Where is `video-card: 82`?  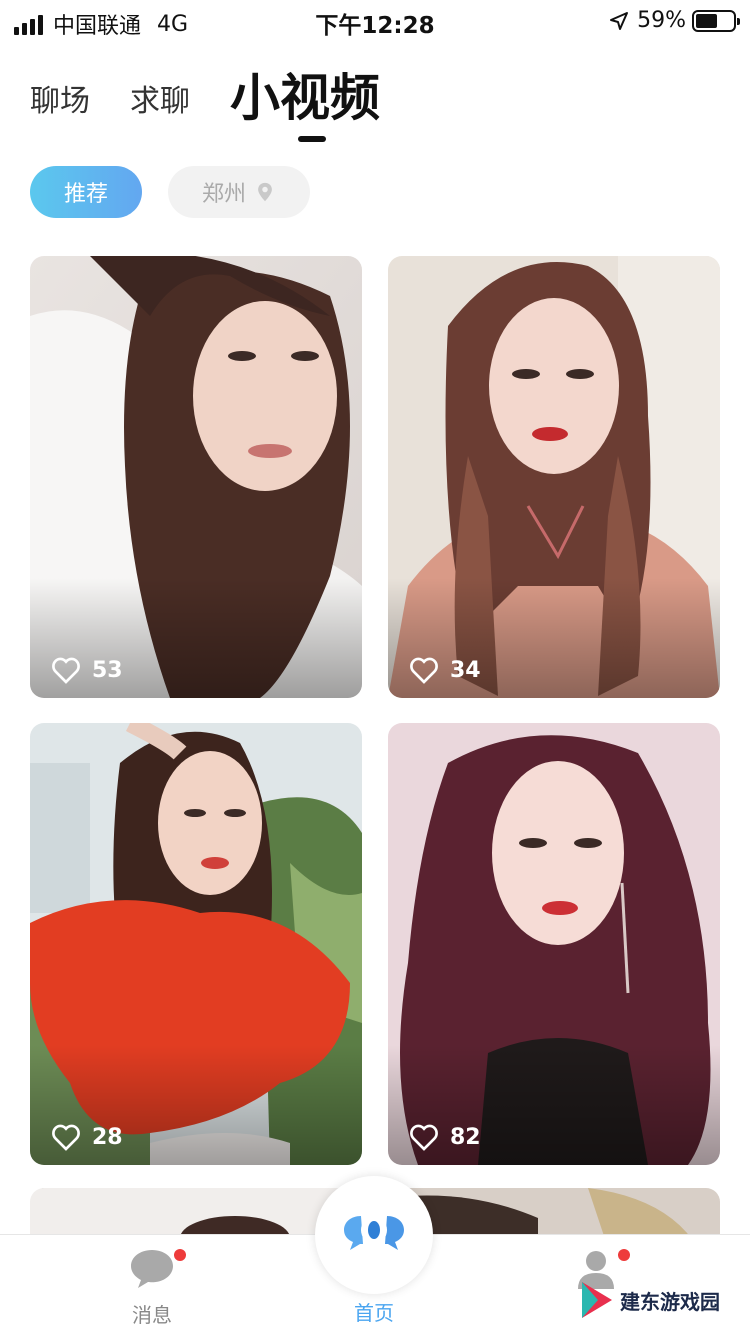 video-card: 82 is located at coordinates (554, 944).